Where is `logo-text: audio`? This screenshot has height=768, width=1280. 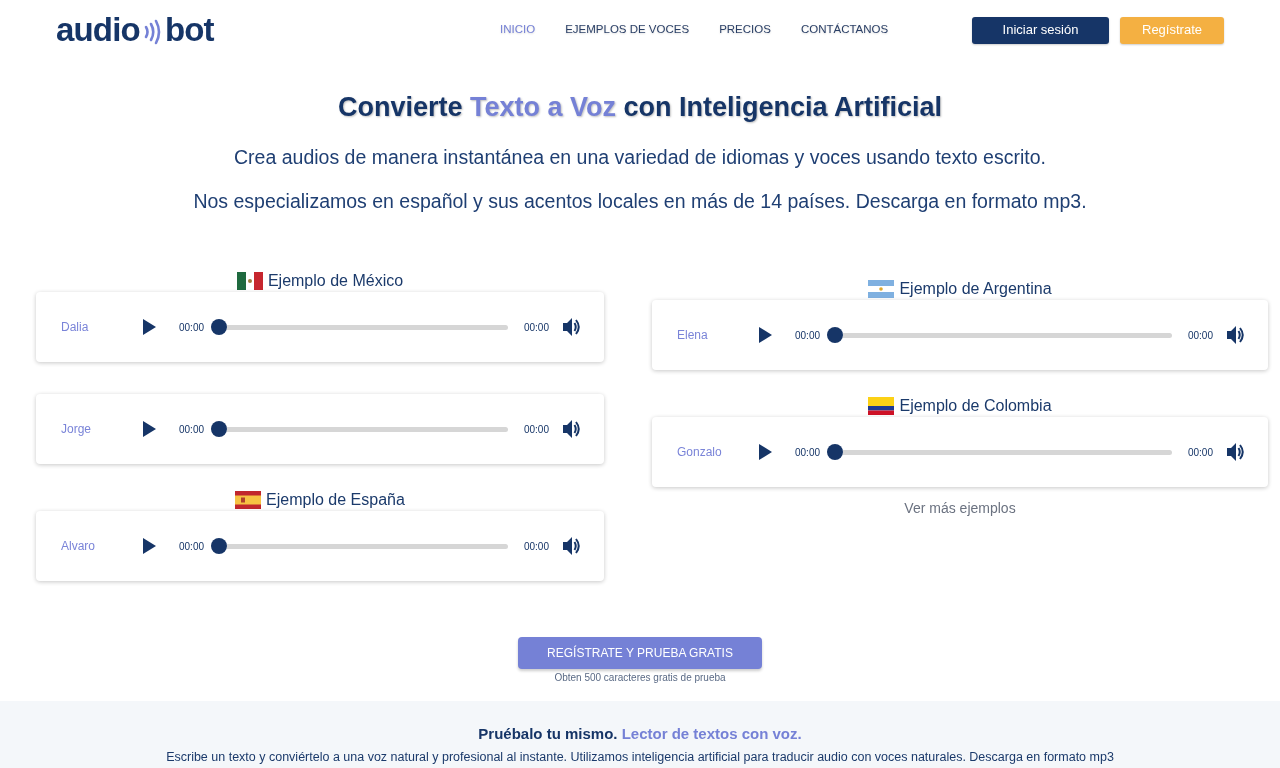
logo-text: audio is located at coordinates (98, 30).